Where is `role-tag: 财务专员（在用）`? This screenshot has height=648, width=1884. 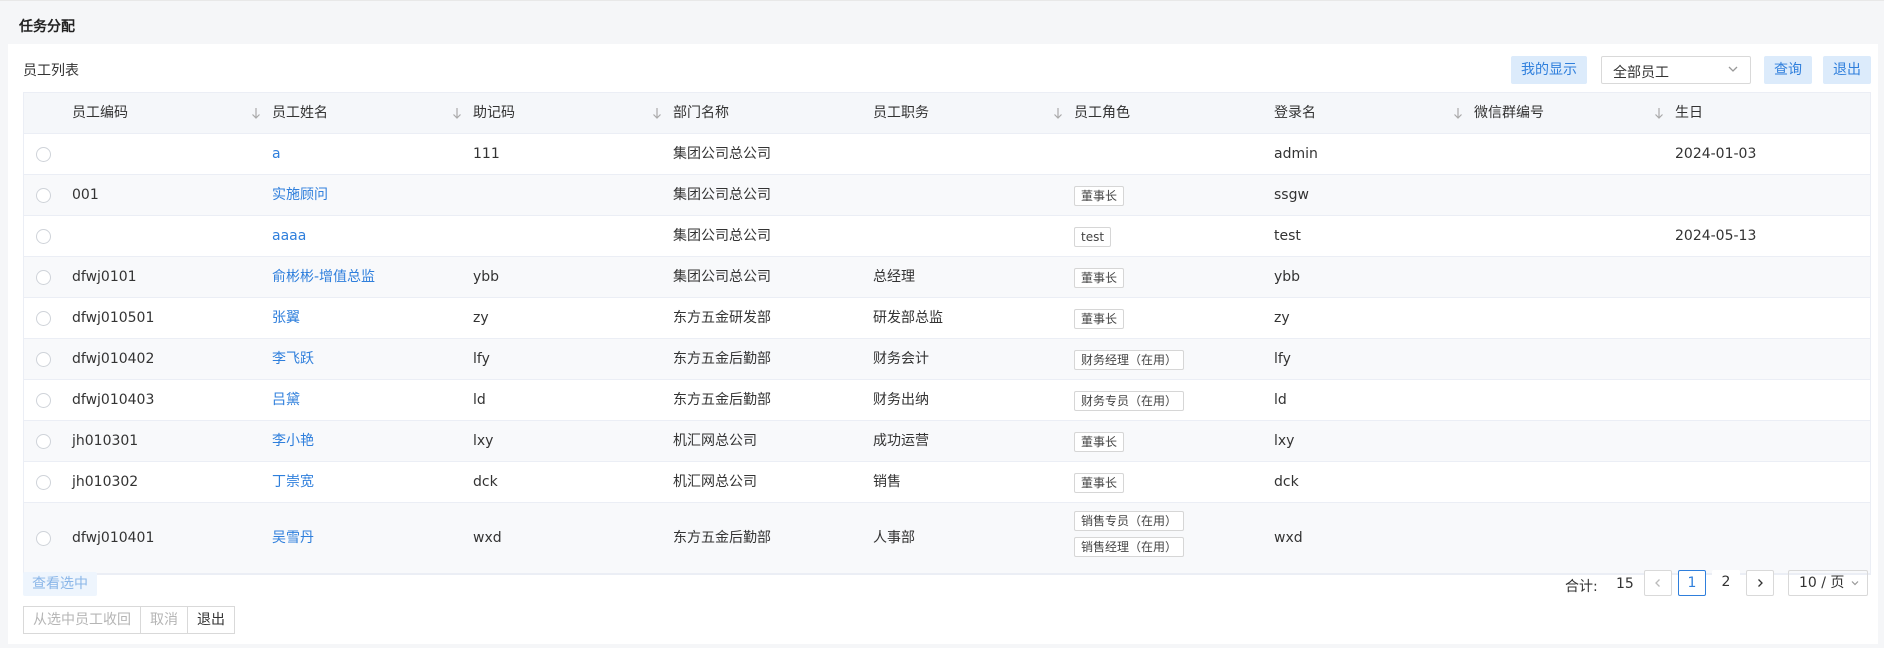 role-tag: 财务专员（在用） is located at coordinates (1129, 401).